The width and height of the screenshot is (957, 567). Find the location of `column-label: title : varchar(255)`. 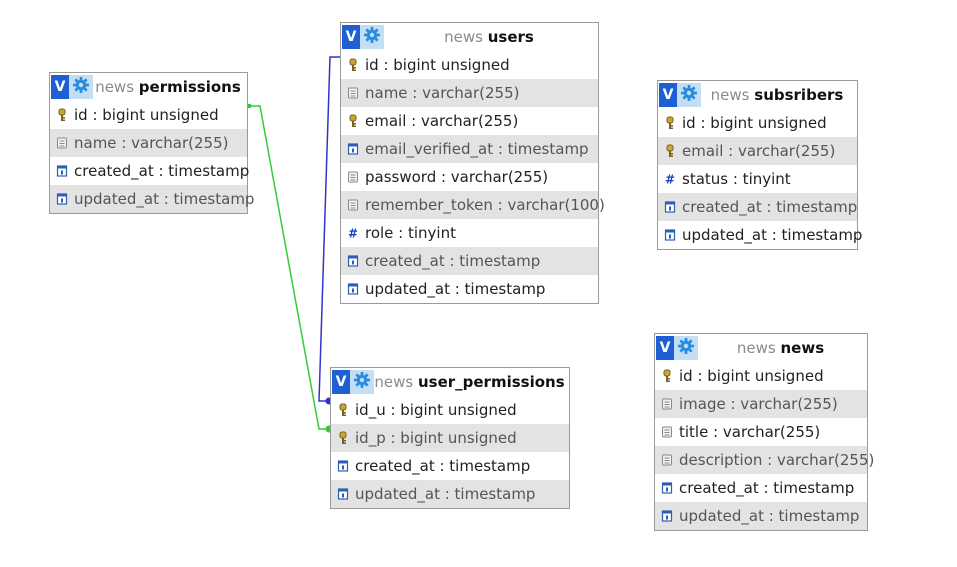

column-label: title : varchar(255) is located at coordinates (750, 432).